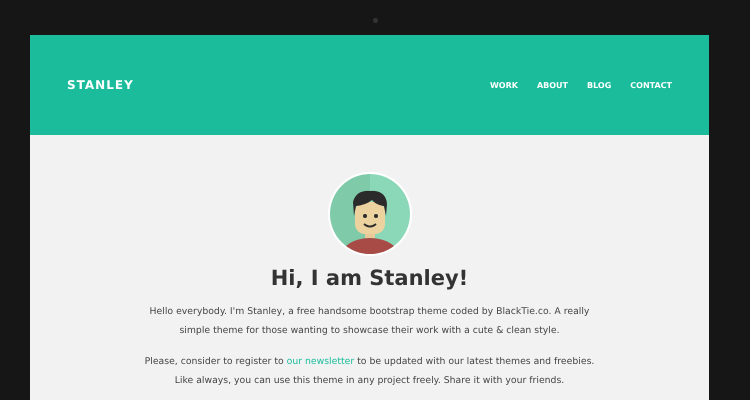  What do you see at coordinates (552, 85) in the screenshot?
I see `nav-link: ABOUT` at bounding box center [552, 85].